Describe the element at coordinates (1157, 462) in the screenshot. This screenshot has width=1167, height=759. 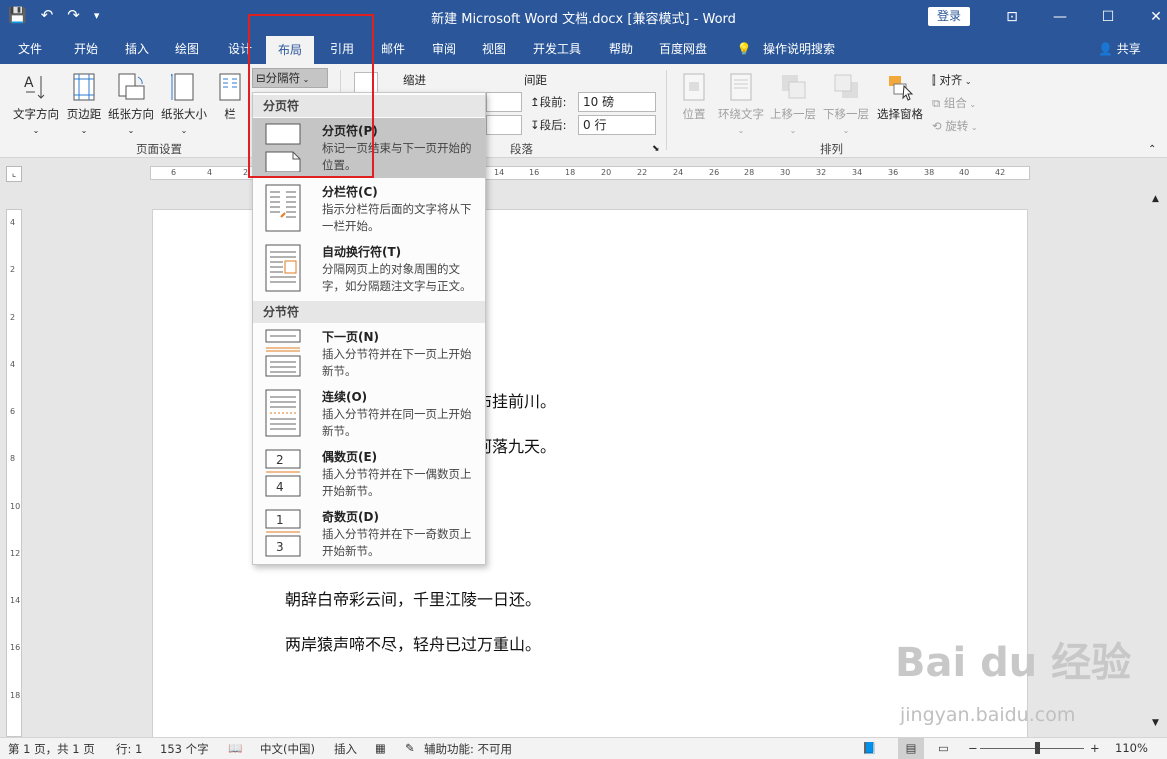
I see `vertical-scrollbar: ▲ ▼` at that location.